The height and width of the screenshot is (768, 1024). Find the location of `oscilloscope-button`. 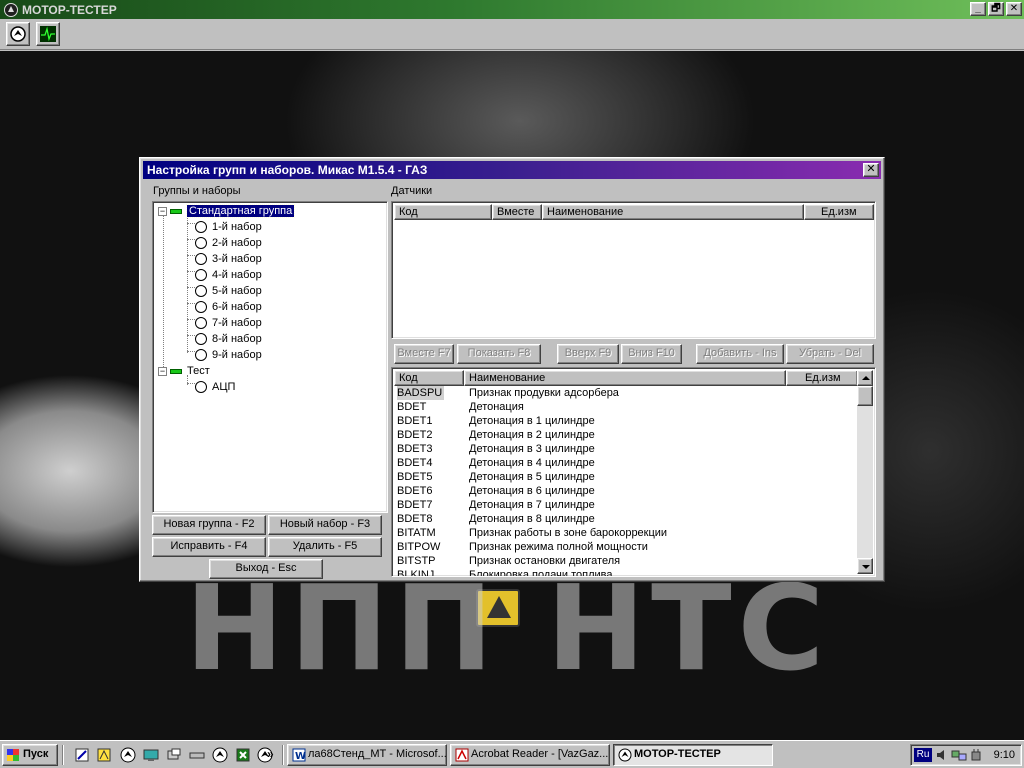

oscilloscope-button is located at coordinates (48, 34).